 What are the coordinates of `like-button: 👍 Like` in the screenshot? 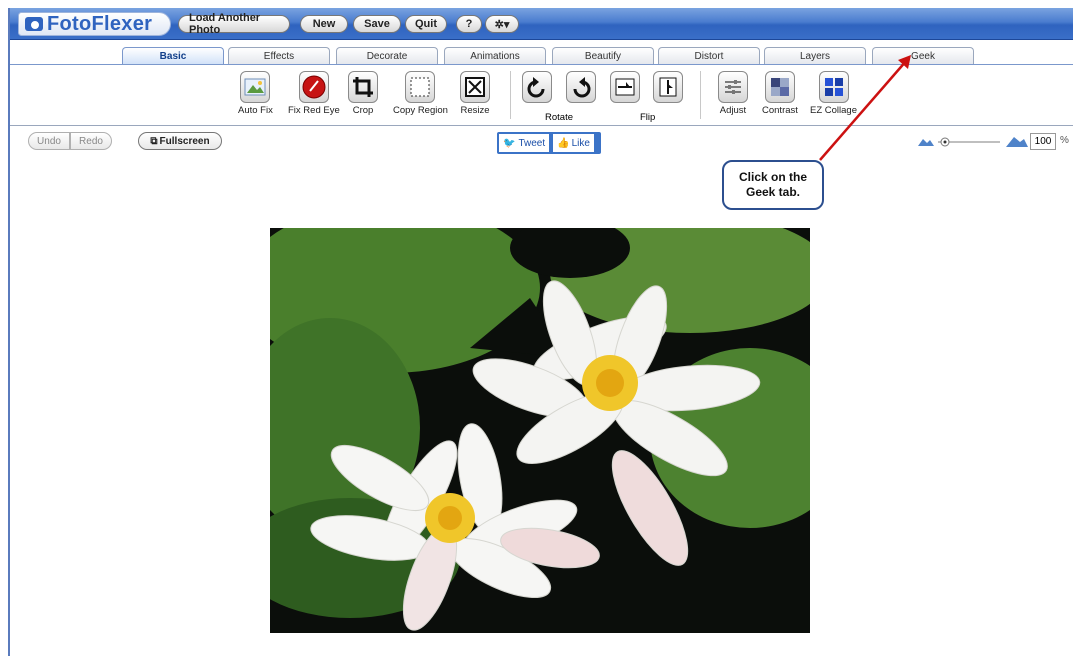 It's located at (573, 143).